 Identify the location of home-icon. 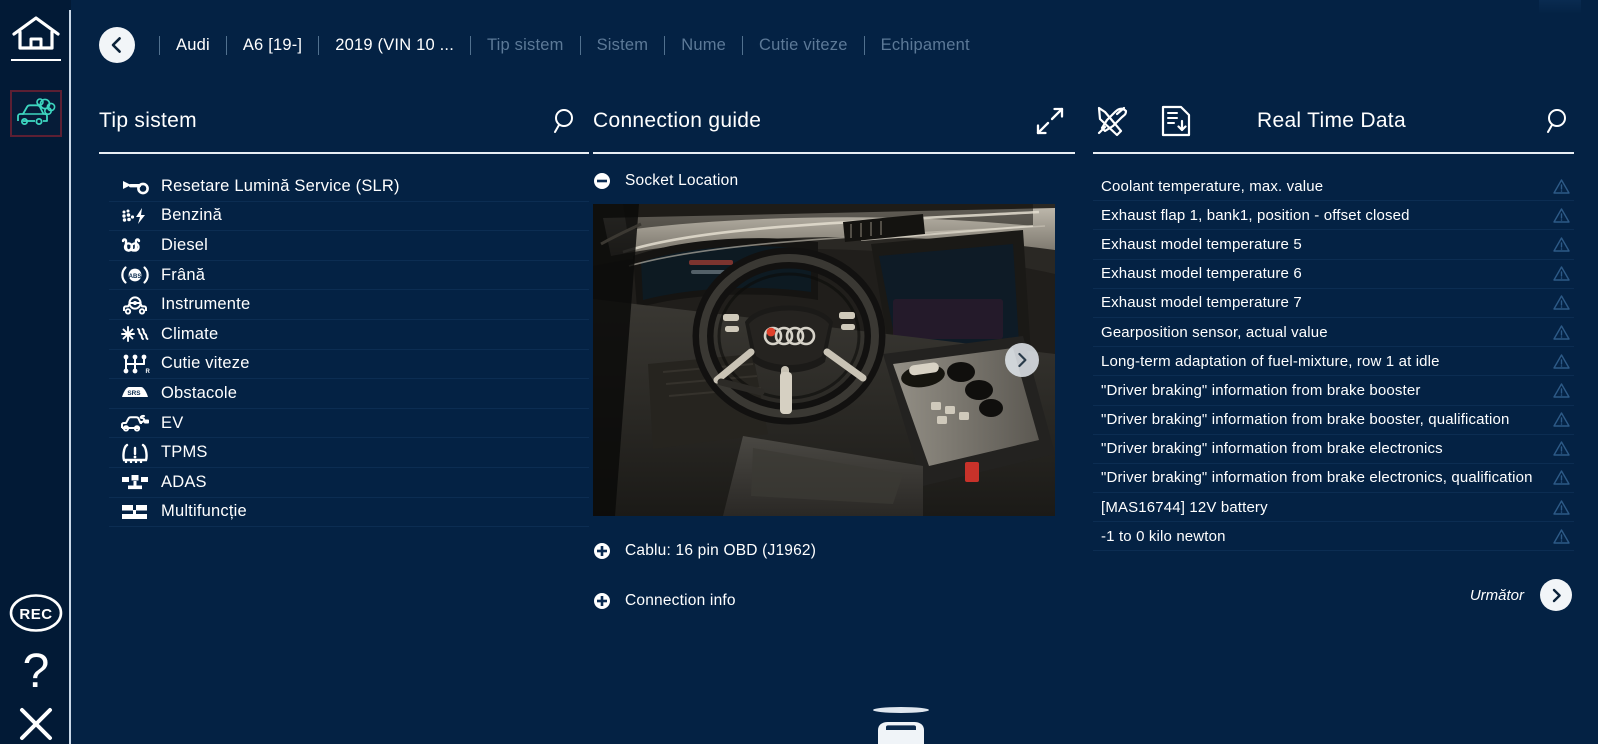
(36, 34).